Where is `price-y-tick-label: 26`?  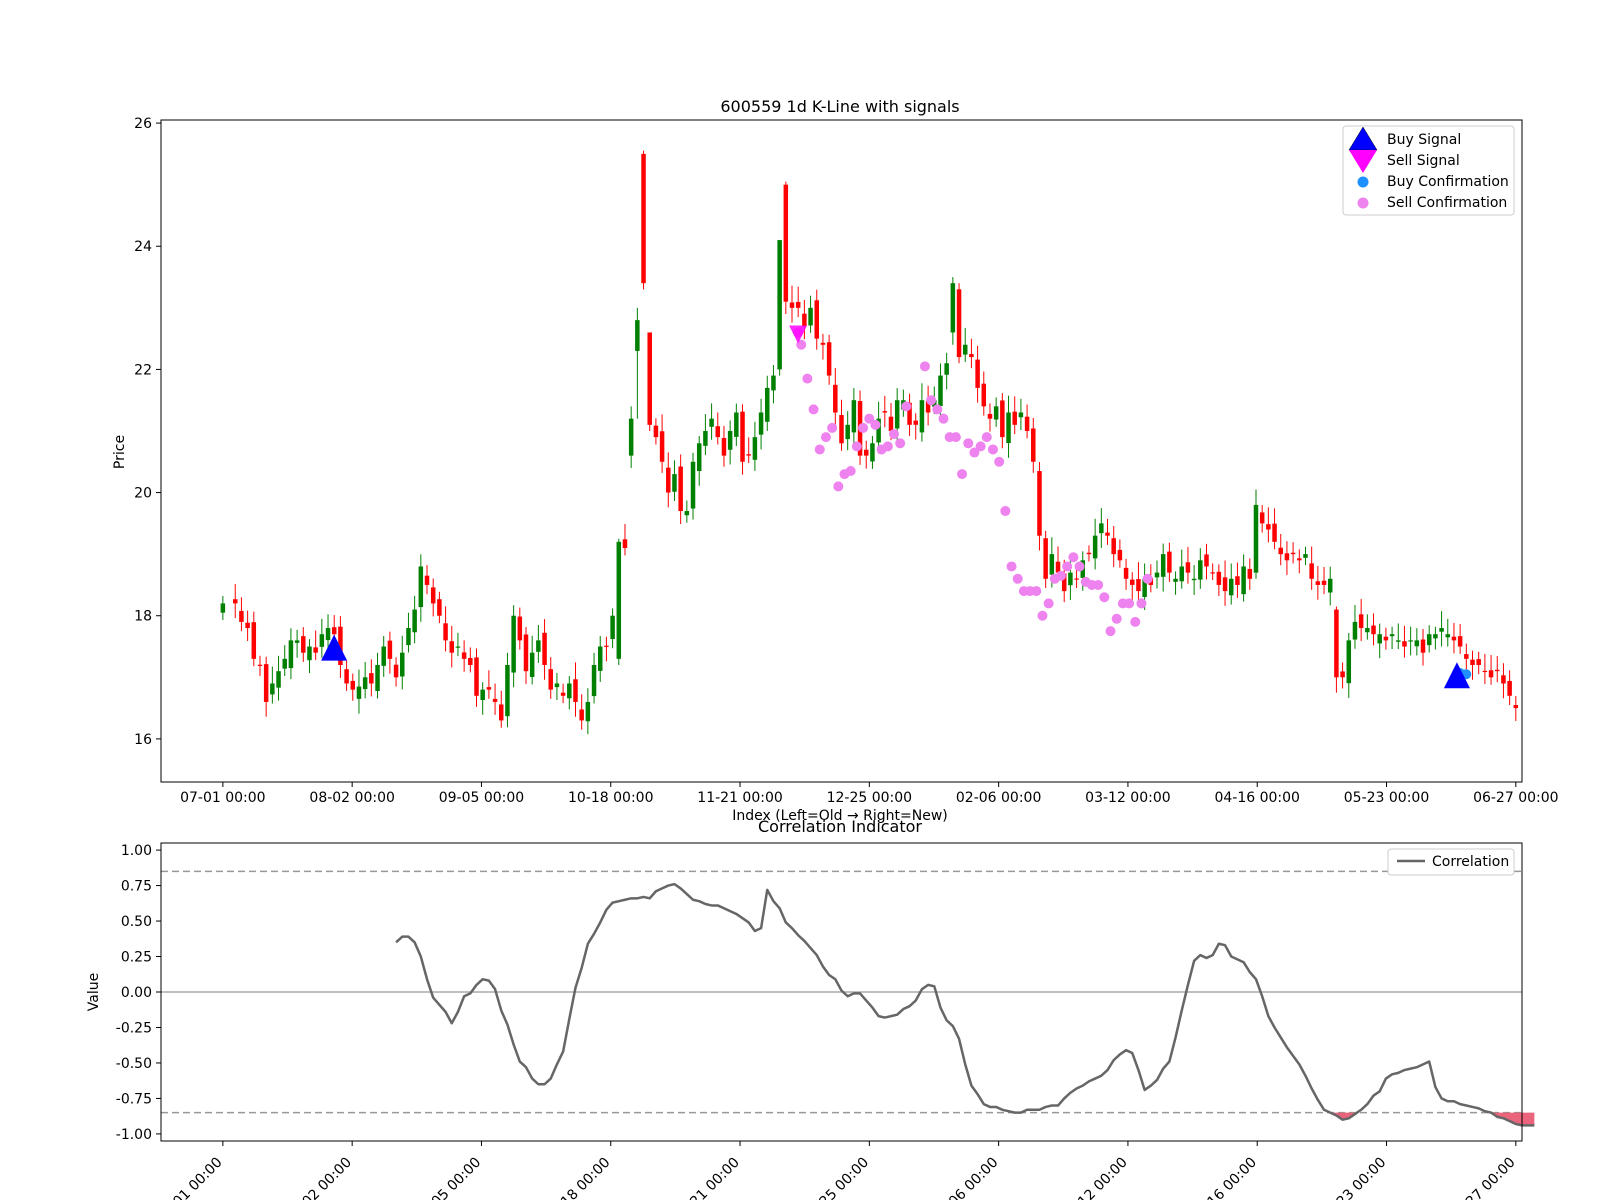 price-y-tick-label: 26 is located at coordinates (143, 124).